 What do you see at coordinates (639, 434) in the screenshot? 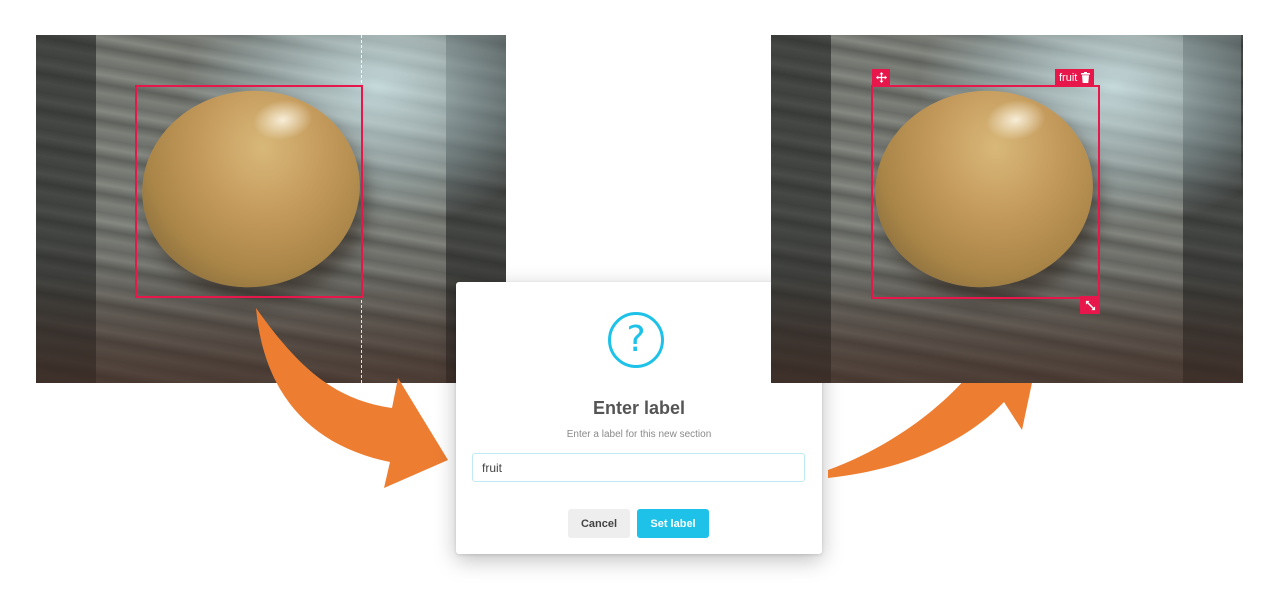
I see `dialog-subtitle: Enter a label for this new section` at bounding box center [639, 434].